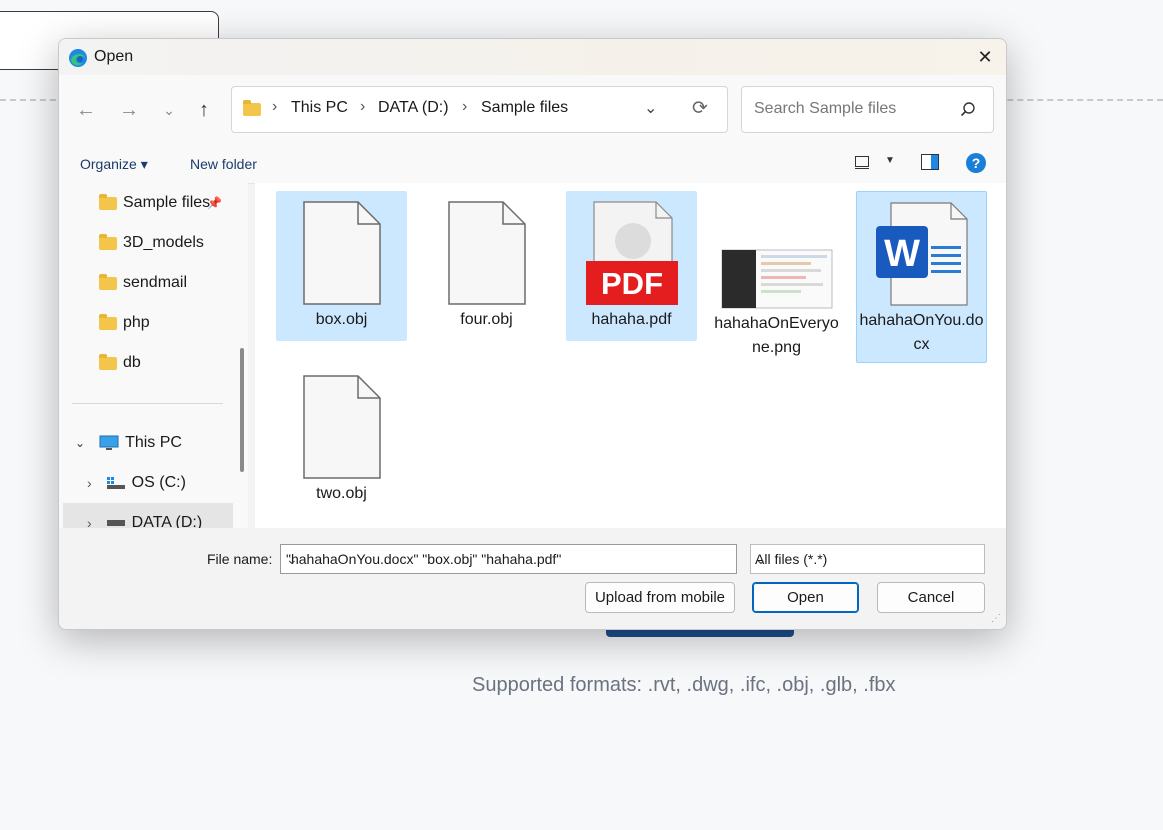  I want to click on breadcrumb-this-pc: This PC, so click(319, 108).